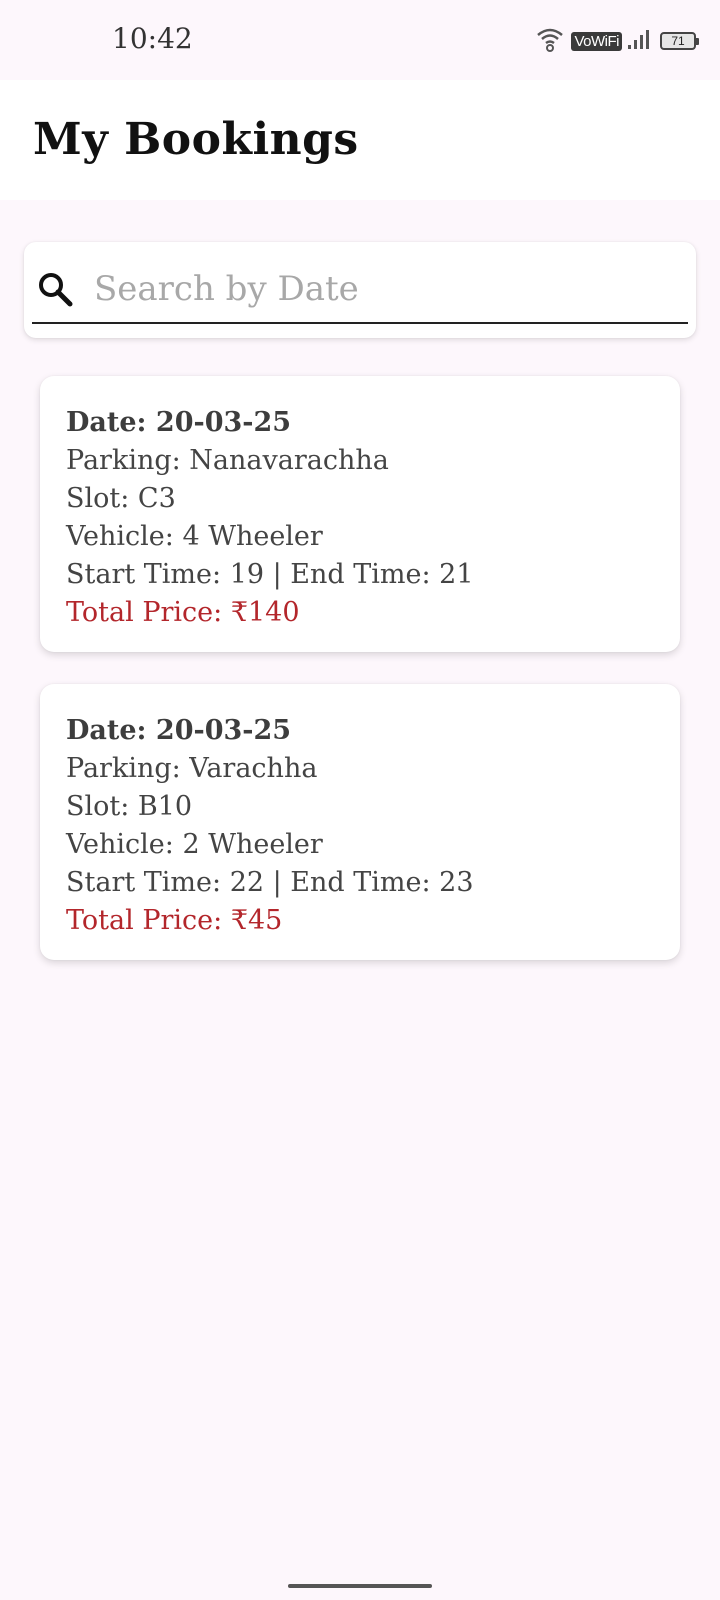  Describe the element at coordinates (550, 41) in the screenshot. I see `wifi-icon` at that location.